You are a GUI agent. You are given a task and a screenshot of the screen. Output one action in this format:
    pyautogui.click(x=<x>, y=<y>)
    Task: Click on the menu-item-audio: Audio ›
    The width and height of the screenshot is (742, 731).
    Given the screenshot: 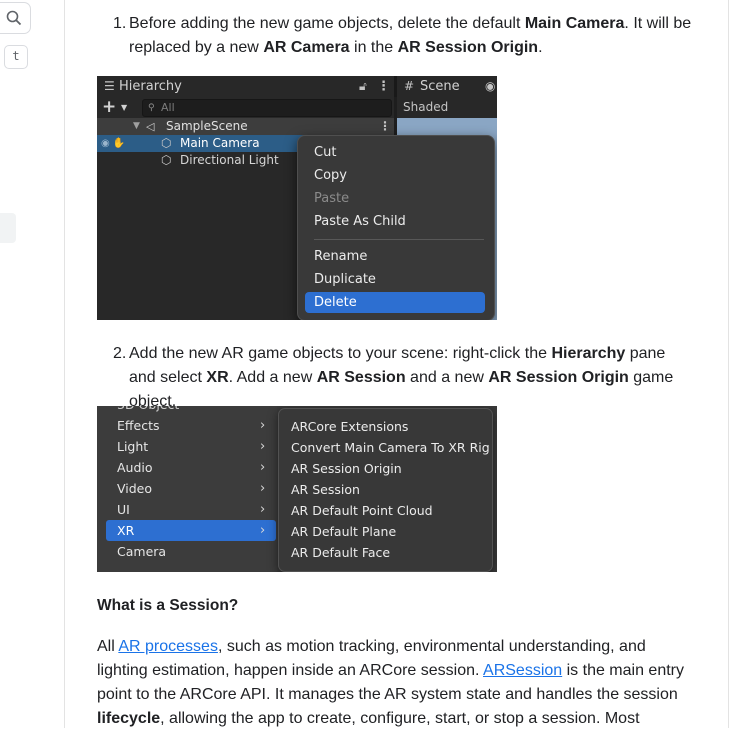 What is the action you would take?
    pyautogui.click(x=191, y=467)
    